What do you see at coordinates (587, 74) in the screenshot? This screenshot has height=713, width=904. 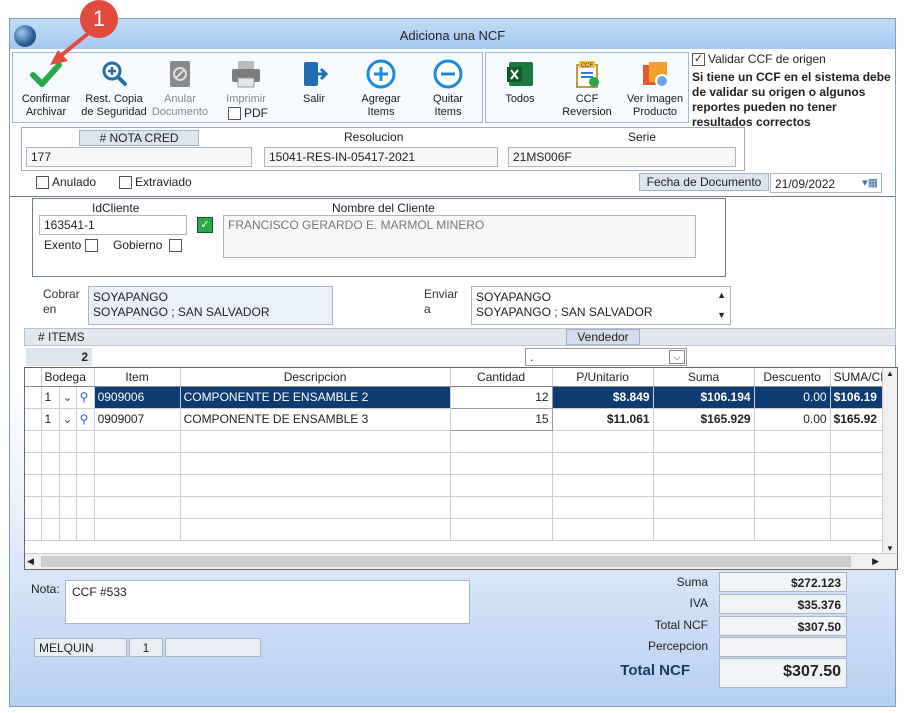 I see `ccf-reversion-icon: CCF` at bounding box center [587, 74].